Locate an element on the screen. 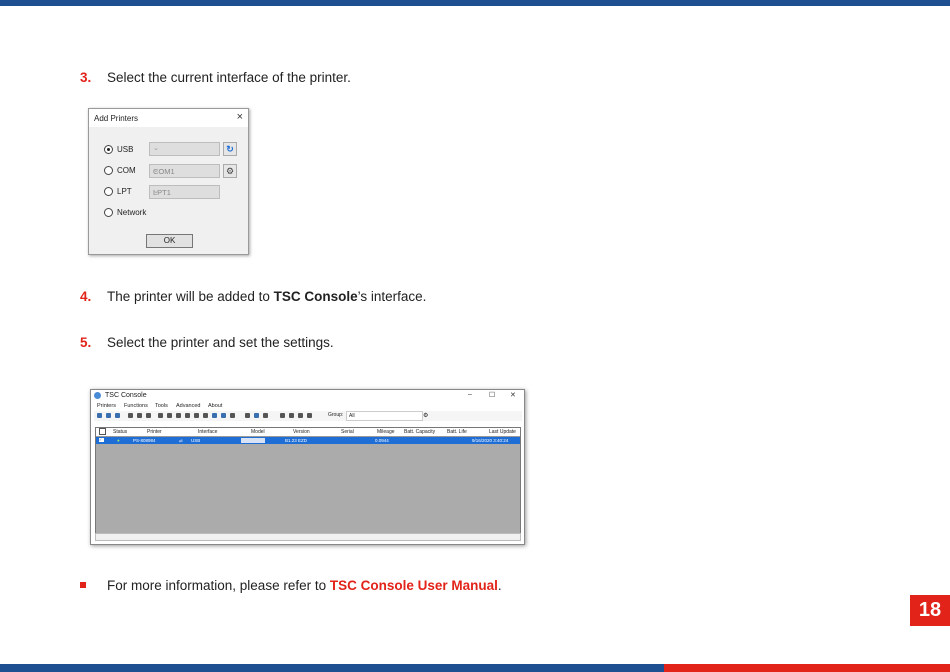 The width and height of the screenshot is (950, 672). manual-link: TSC Console User Manual is located at coordinates (414, 585).